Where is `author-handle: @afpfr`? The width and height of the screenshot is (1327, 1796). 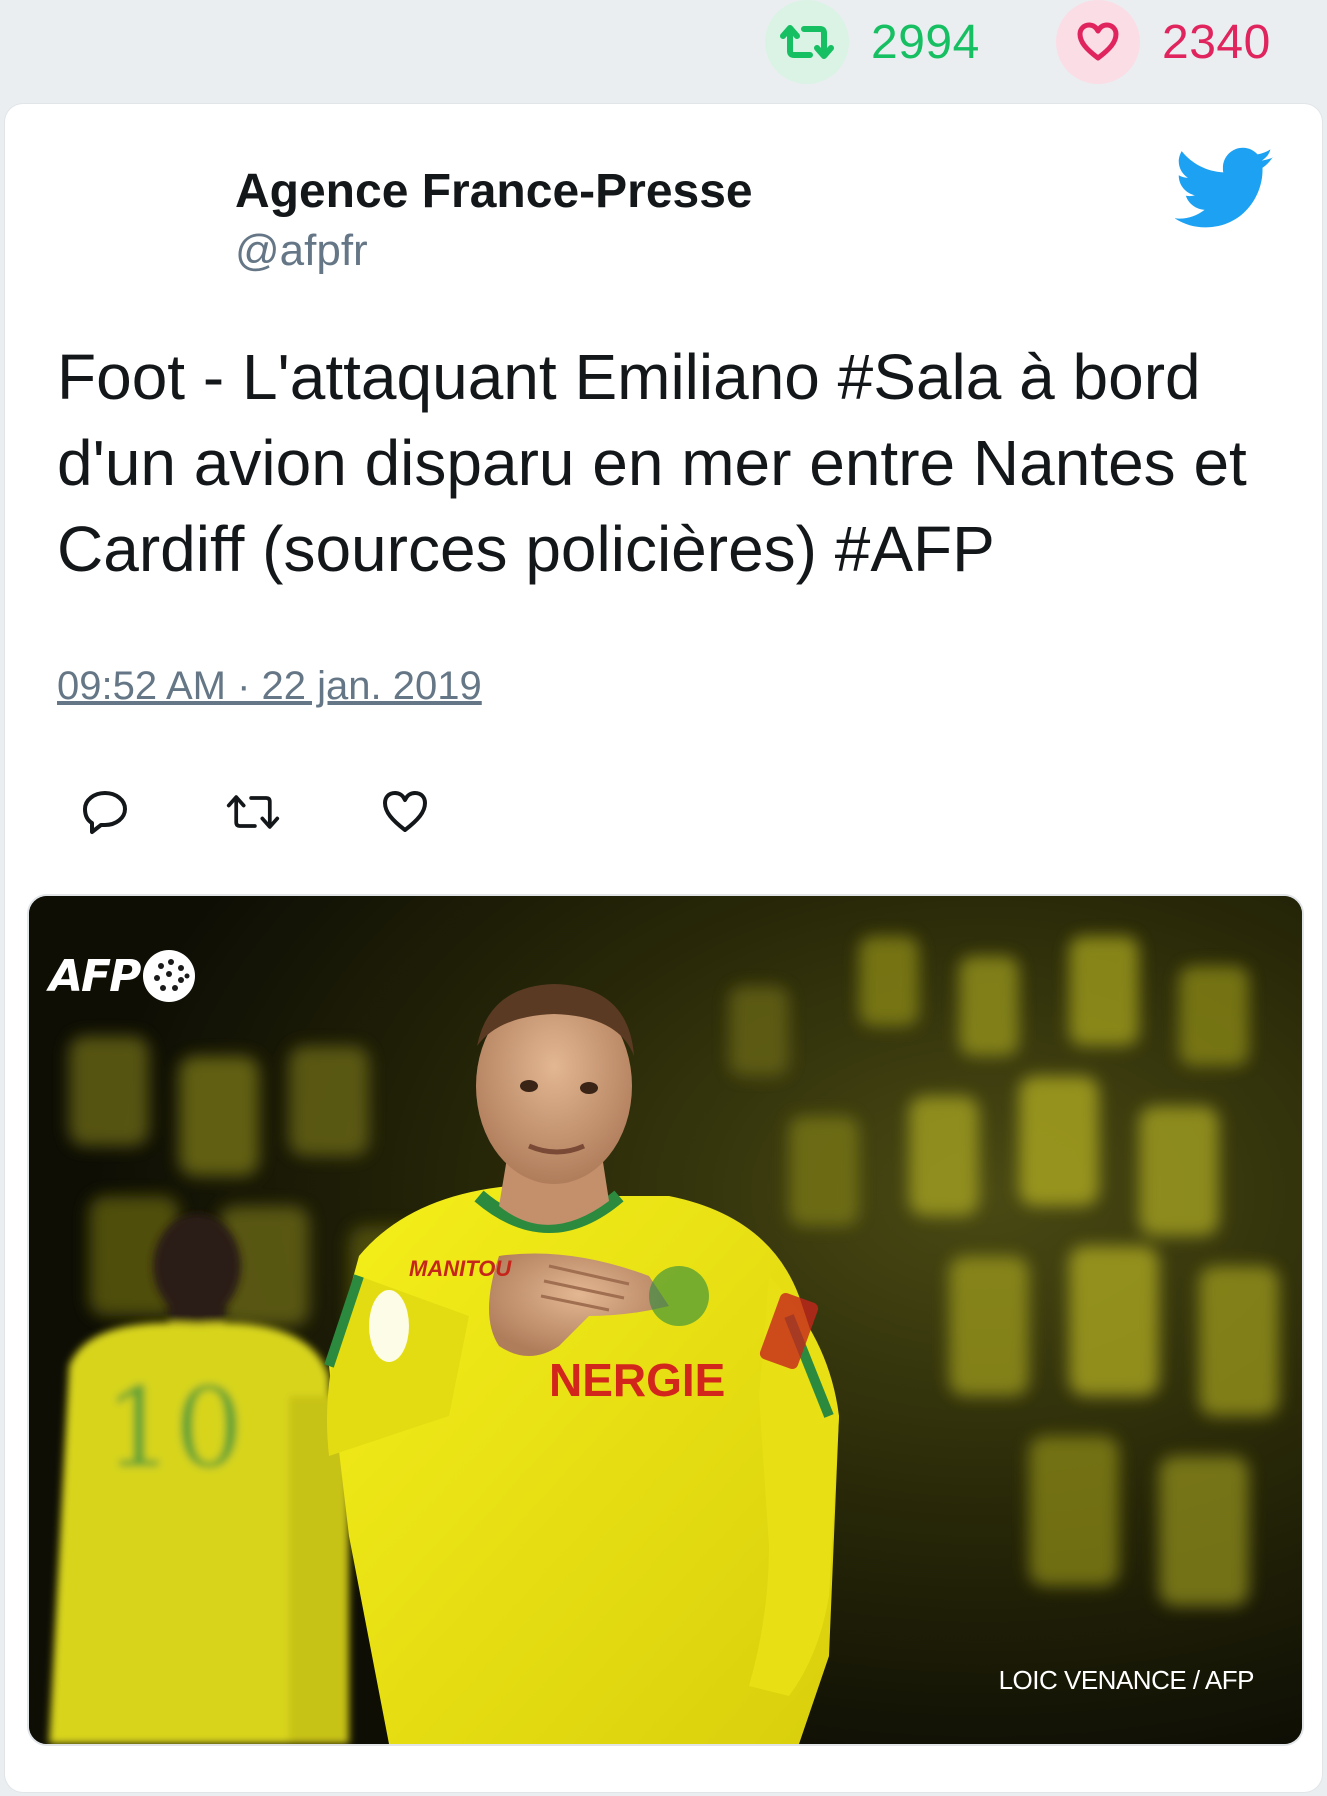
author-handle: @afpfr is located at coordinates (301, 251).